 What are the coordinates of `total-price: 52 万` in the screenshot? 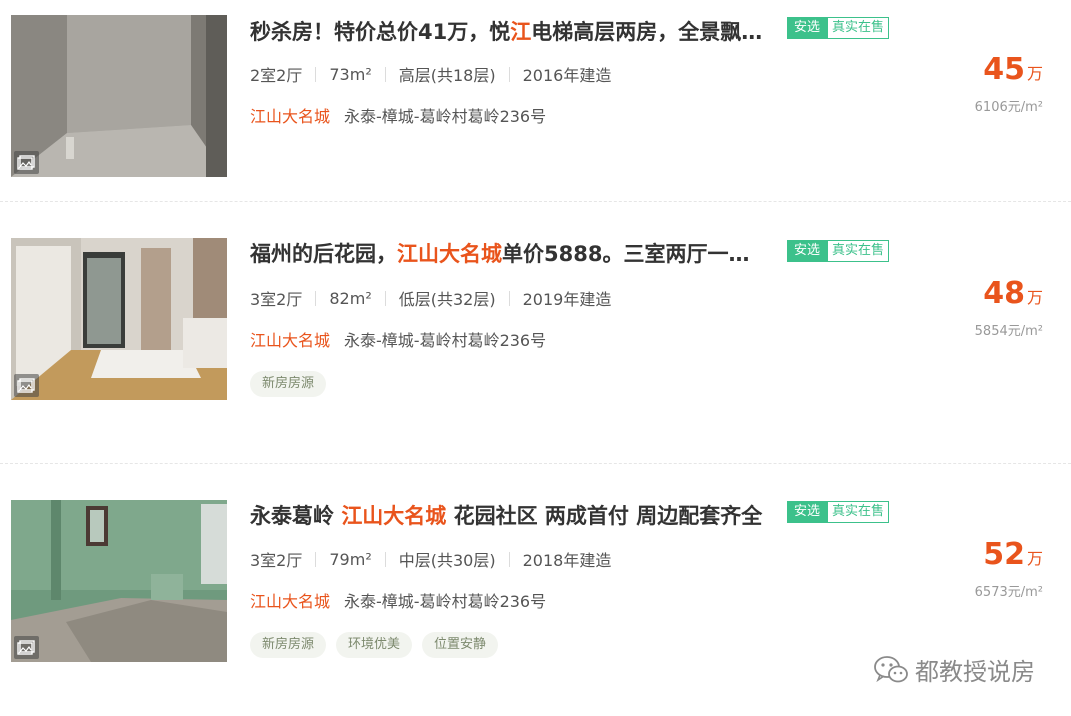 It's located at (1013, 554).